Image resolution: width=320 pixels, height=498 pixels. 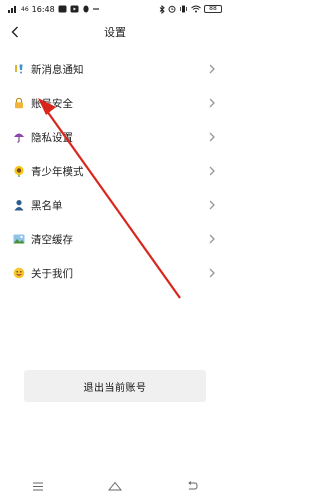 I want to click on person-icon, so click(x=19, y=205).